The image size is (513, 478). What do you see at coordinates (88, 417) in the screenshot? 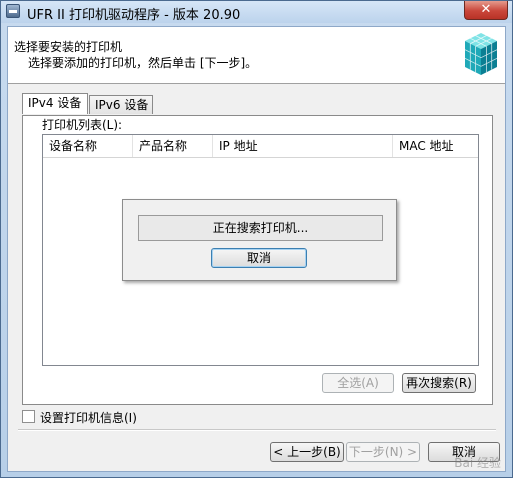
I see `set-printer-info-label: 设置打印机信息(I)` at bounding box center [88, 417].